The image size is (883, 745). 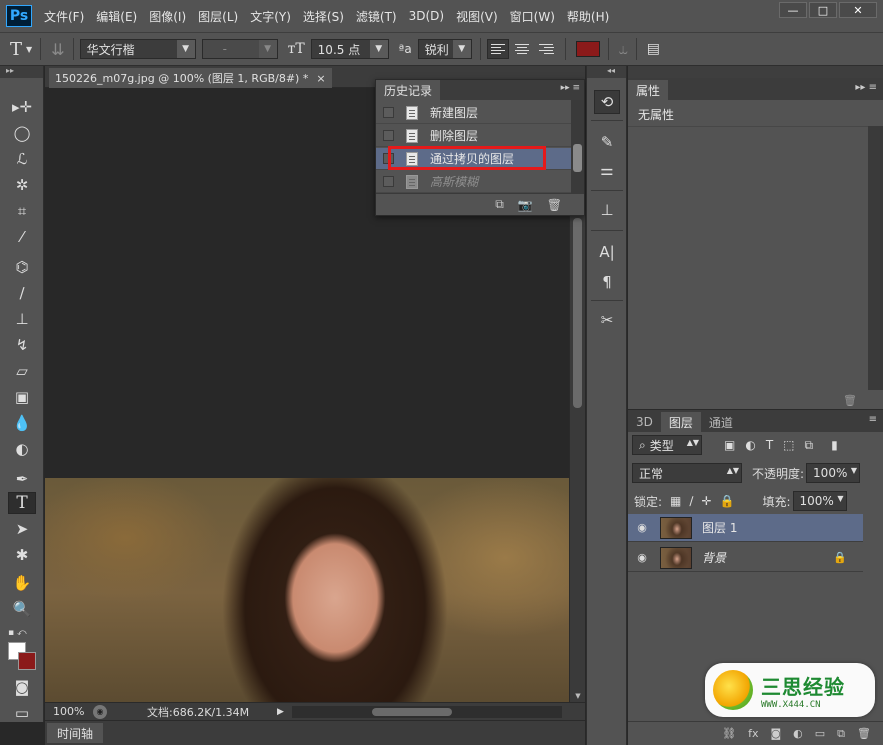 I want to click on group-icon: ▭, so click(x=820, y=733).